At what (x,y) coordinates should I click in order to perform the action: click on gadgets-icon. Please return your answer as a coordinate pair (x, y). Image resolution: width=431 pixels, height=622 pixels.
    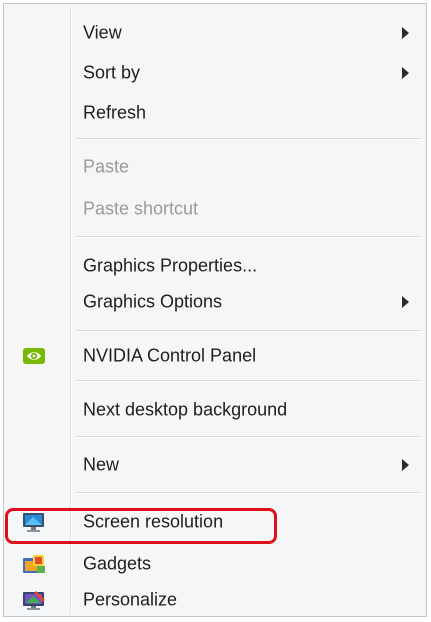
    Looking at the image, I should click on (34, 564).